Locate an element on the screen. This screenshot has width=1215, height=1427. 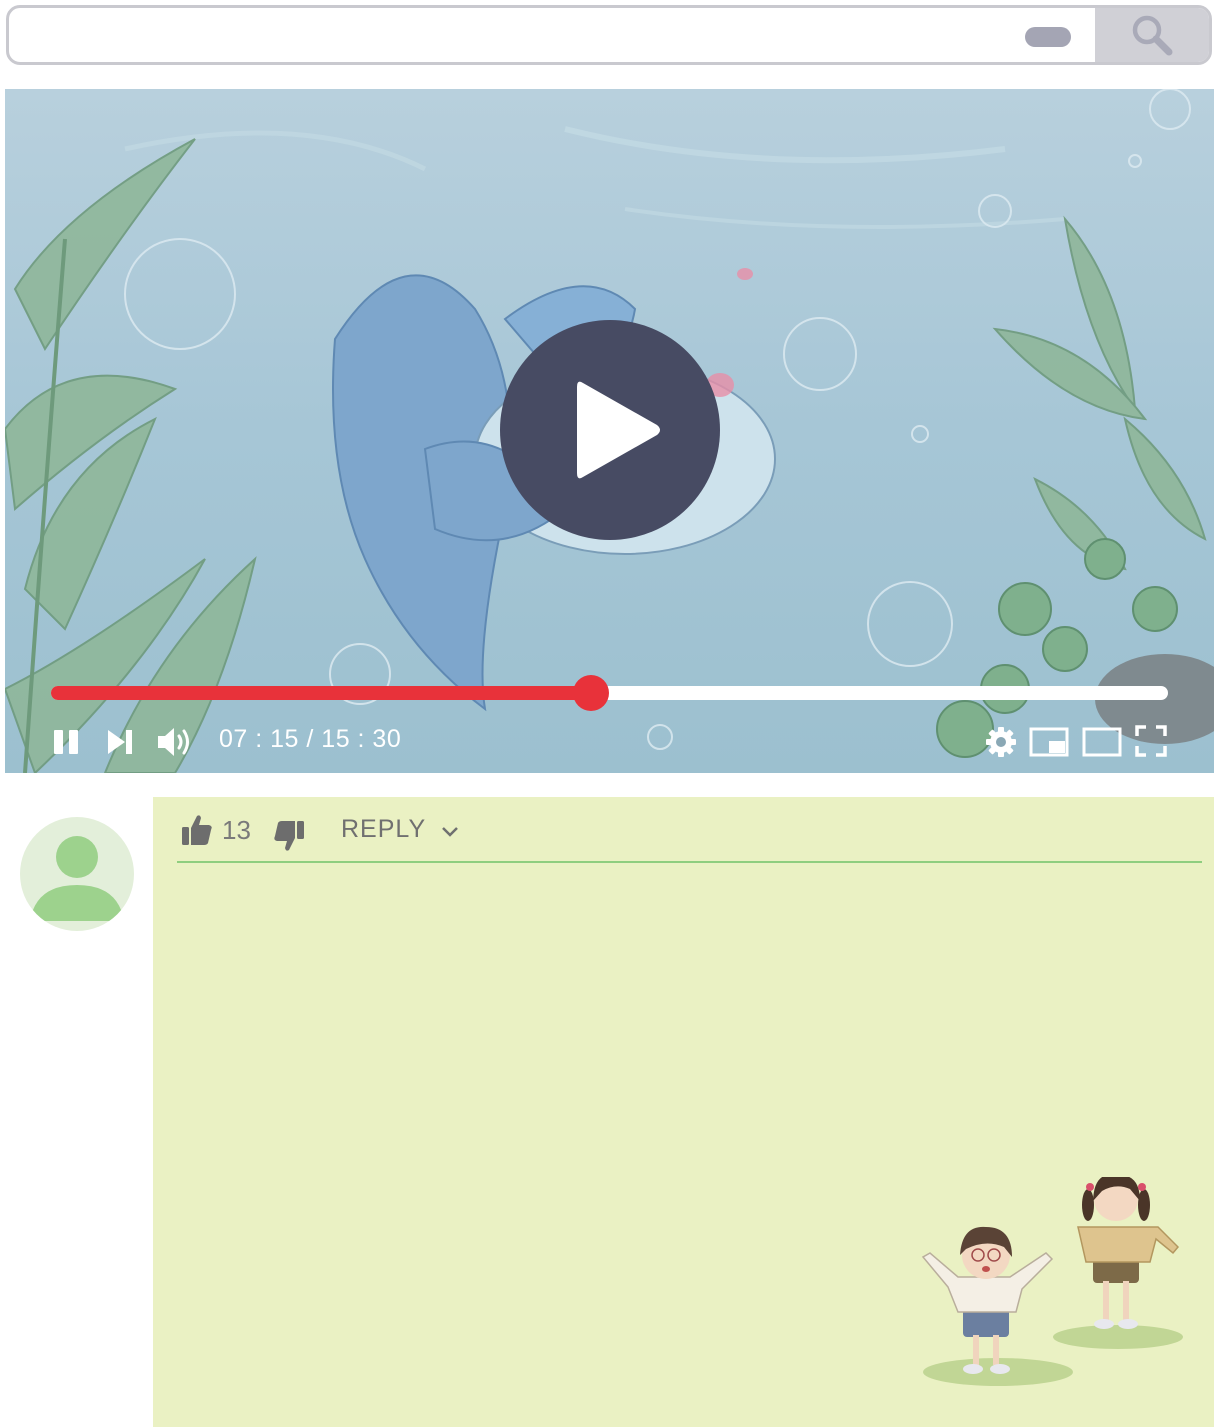
miniplayer-icon is located at coordinates (1049, 742).